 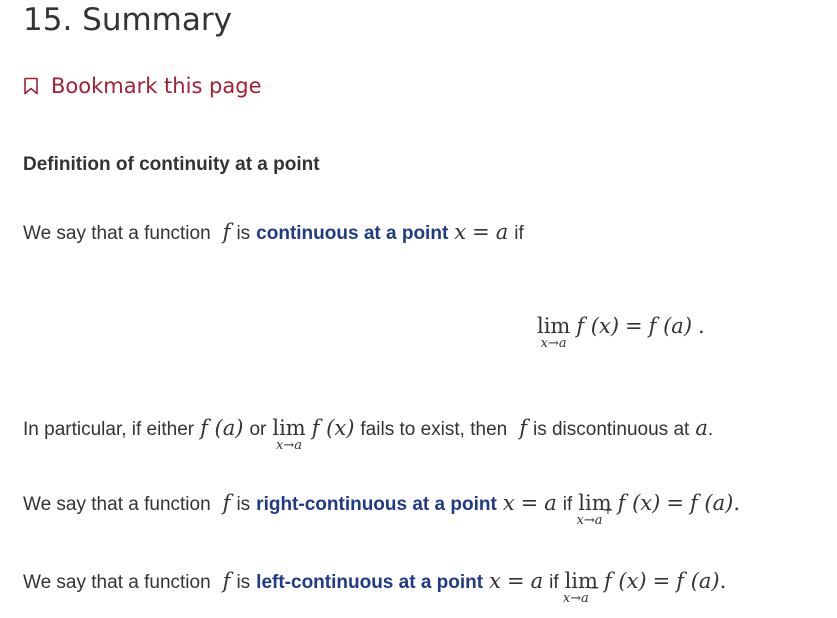 What do you see at coordinates (502, 232) in the screenshot?
I see `para1-cond-val: a` at bounding box center [502, 232].